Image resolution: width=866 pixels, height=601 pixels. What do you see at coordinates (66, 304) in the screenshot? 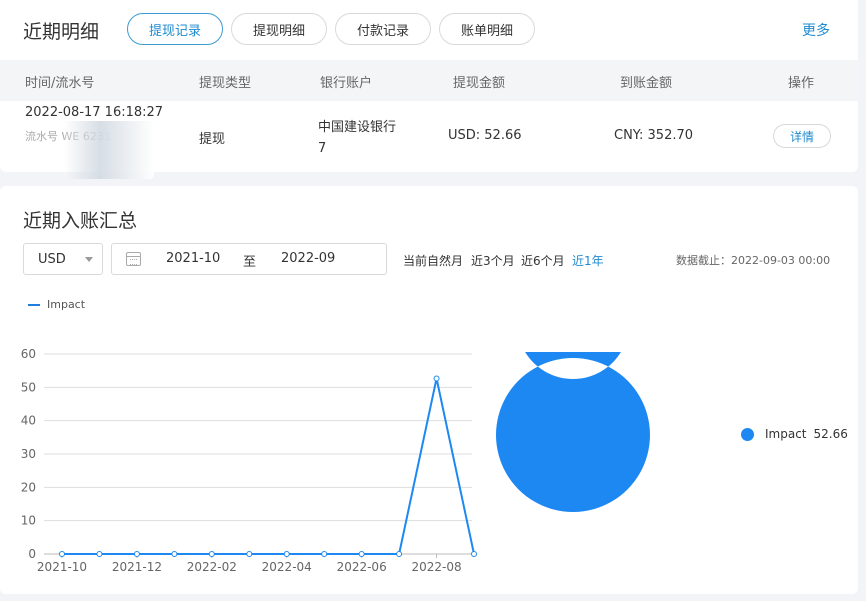
I see `legend-label: Impact` at bounding box center [66, 304].